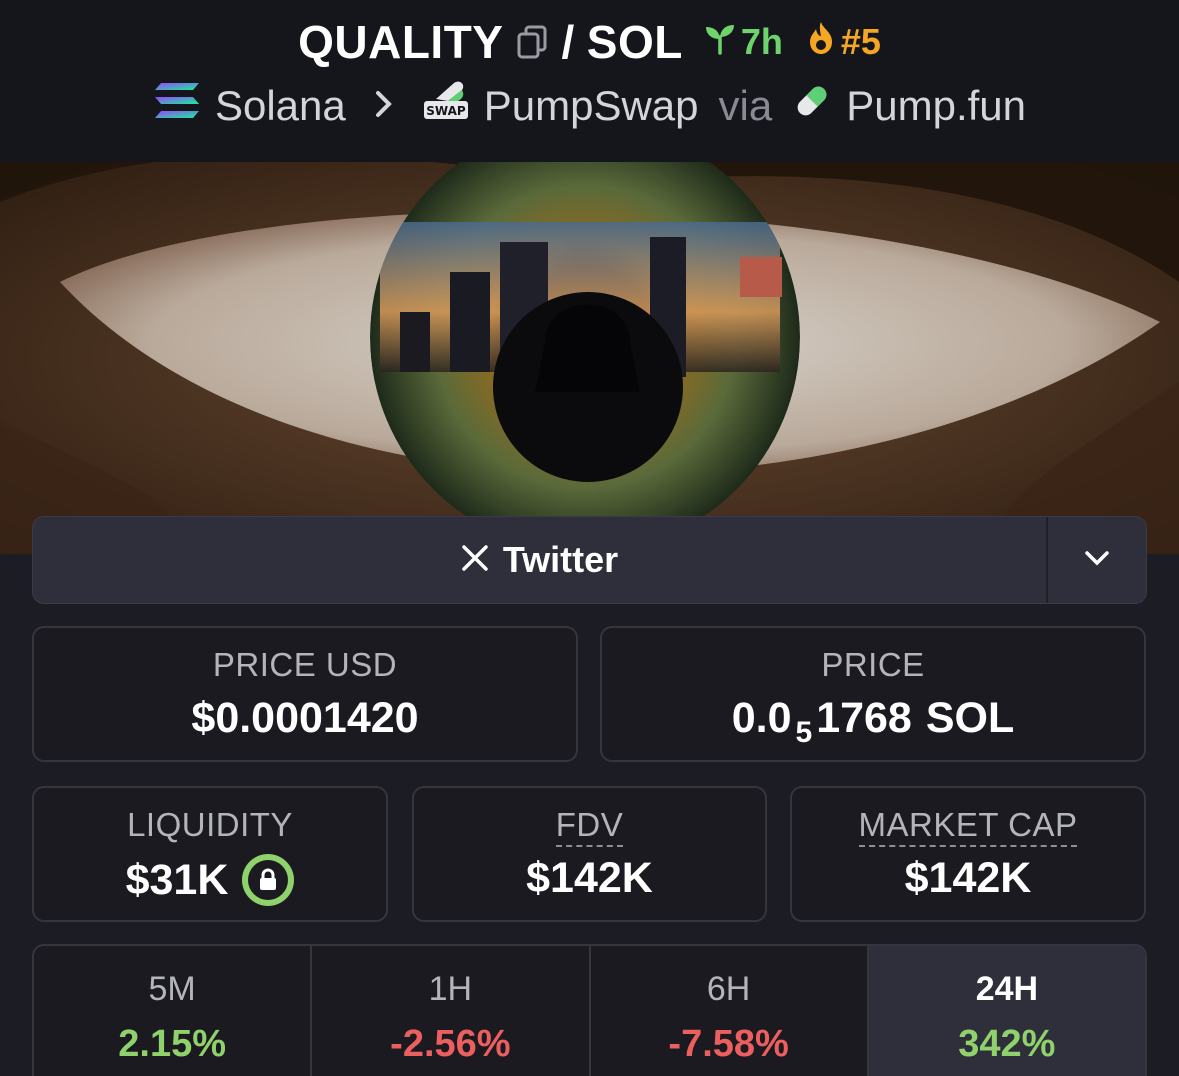  Describe the element at coordinates (860, 41) in the screenshot. I see `trending-rank: #5` at that location.